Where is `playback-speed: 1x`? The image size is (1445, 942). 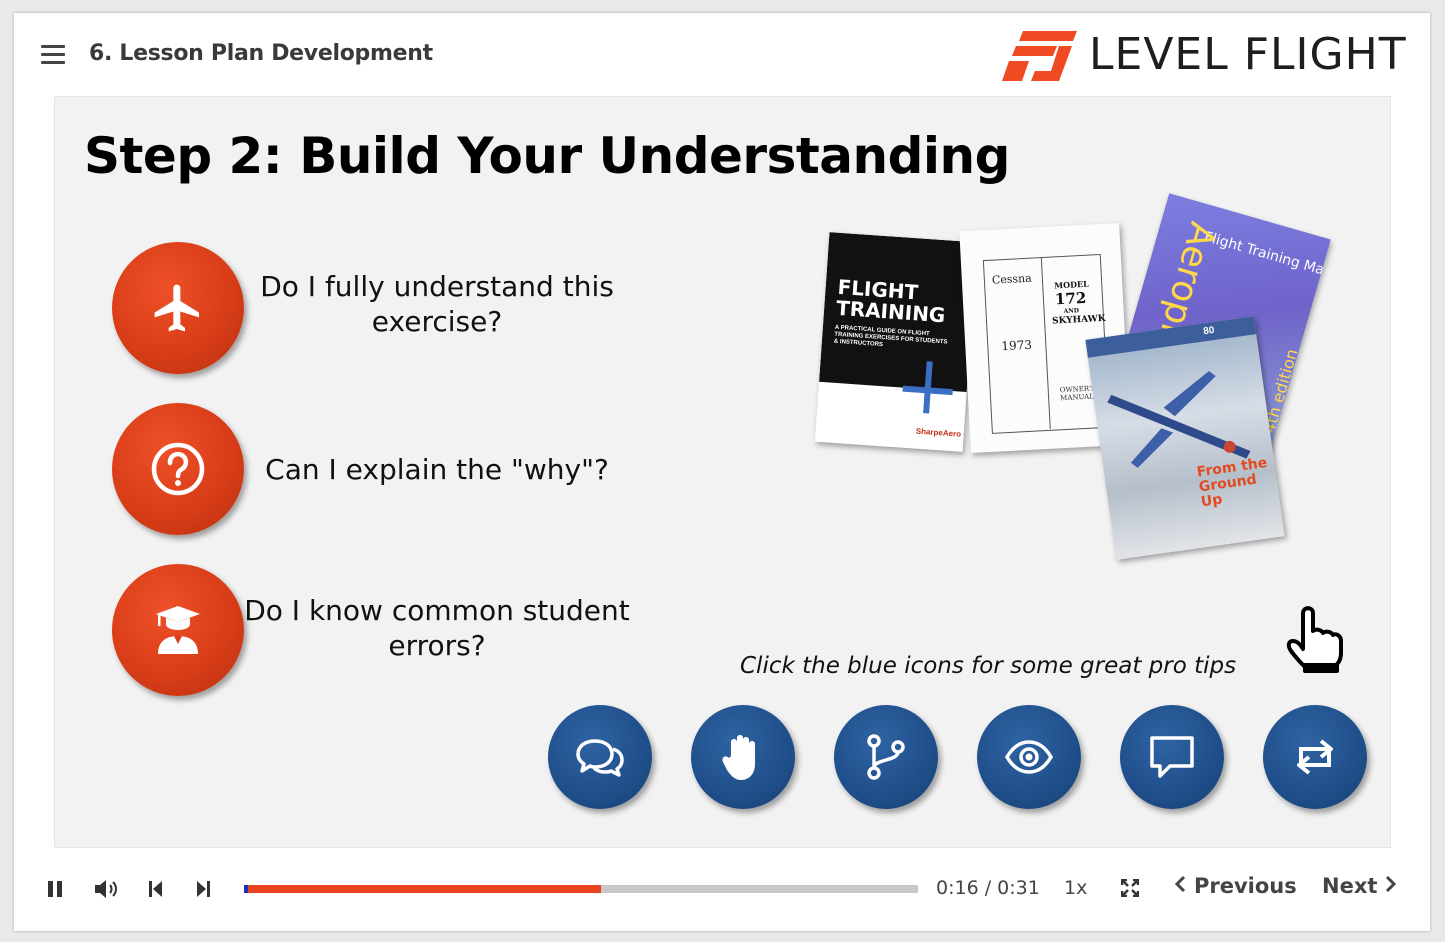 playback-speed: 1x is located at coordinates (1075, 888).